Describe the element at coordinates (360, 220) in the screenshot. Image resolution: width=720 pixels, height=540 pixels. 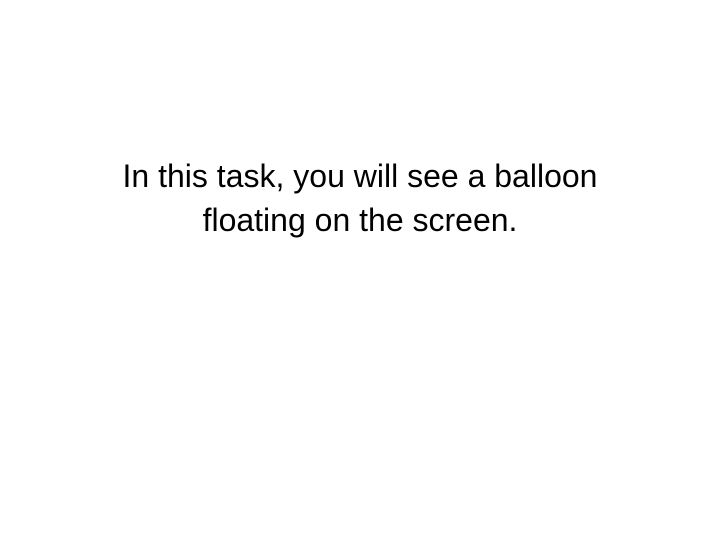
I see `instruction-line-2: floating on the screen.` at that location.